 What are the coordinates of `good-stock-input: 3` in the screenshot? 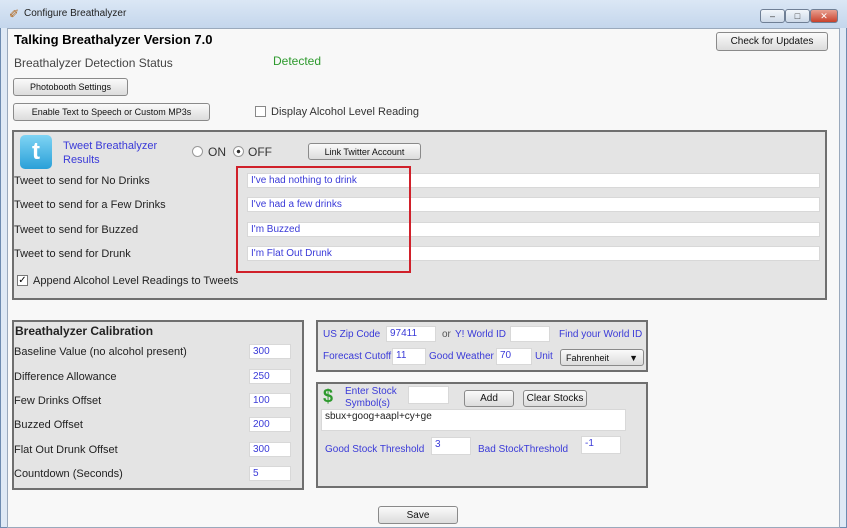 It's located at (451, 446).